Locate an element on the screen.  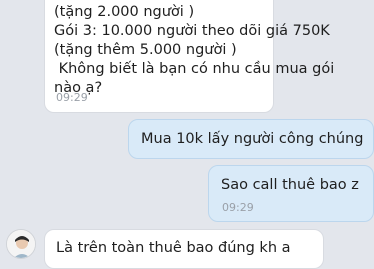
message-text: Mua 10k lấy người công chúng is located at coordinates (252, 139).